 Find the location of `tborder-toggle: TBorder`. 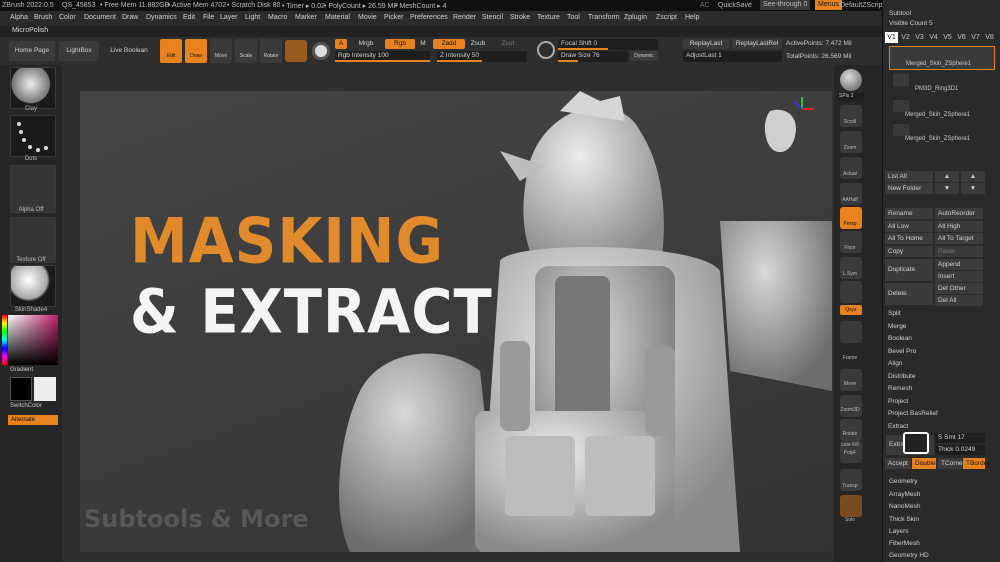

tborder-toggle: TBorder is located at coordinates (976, 463).